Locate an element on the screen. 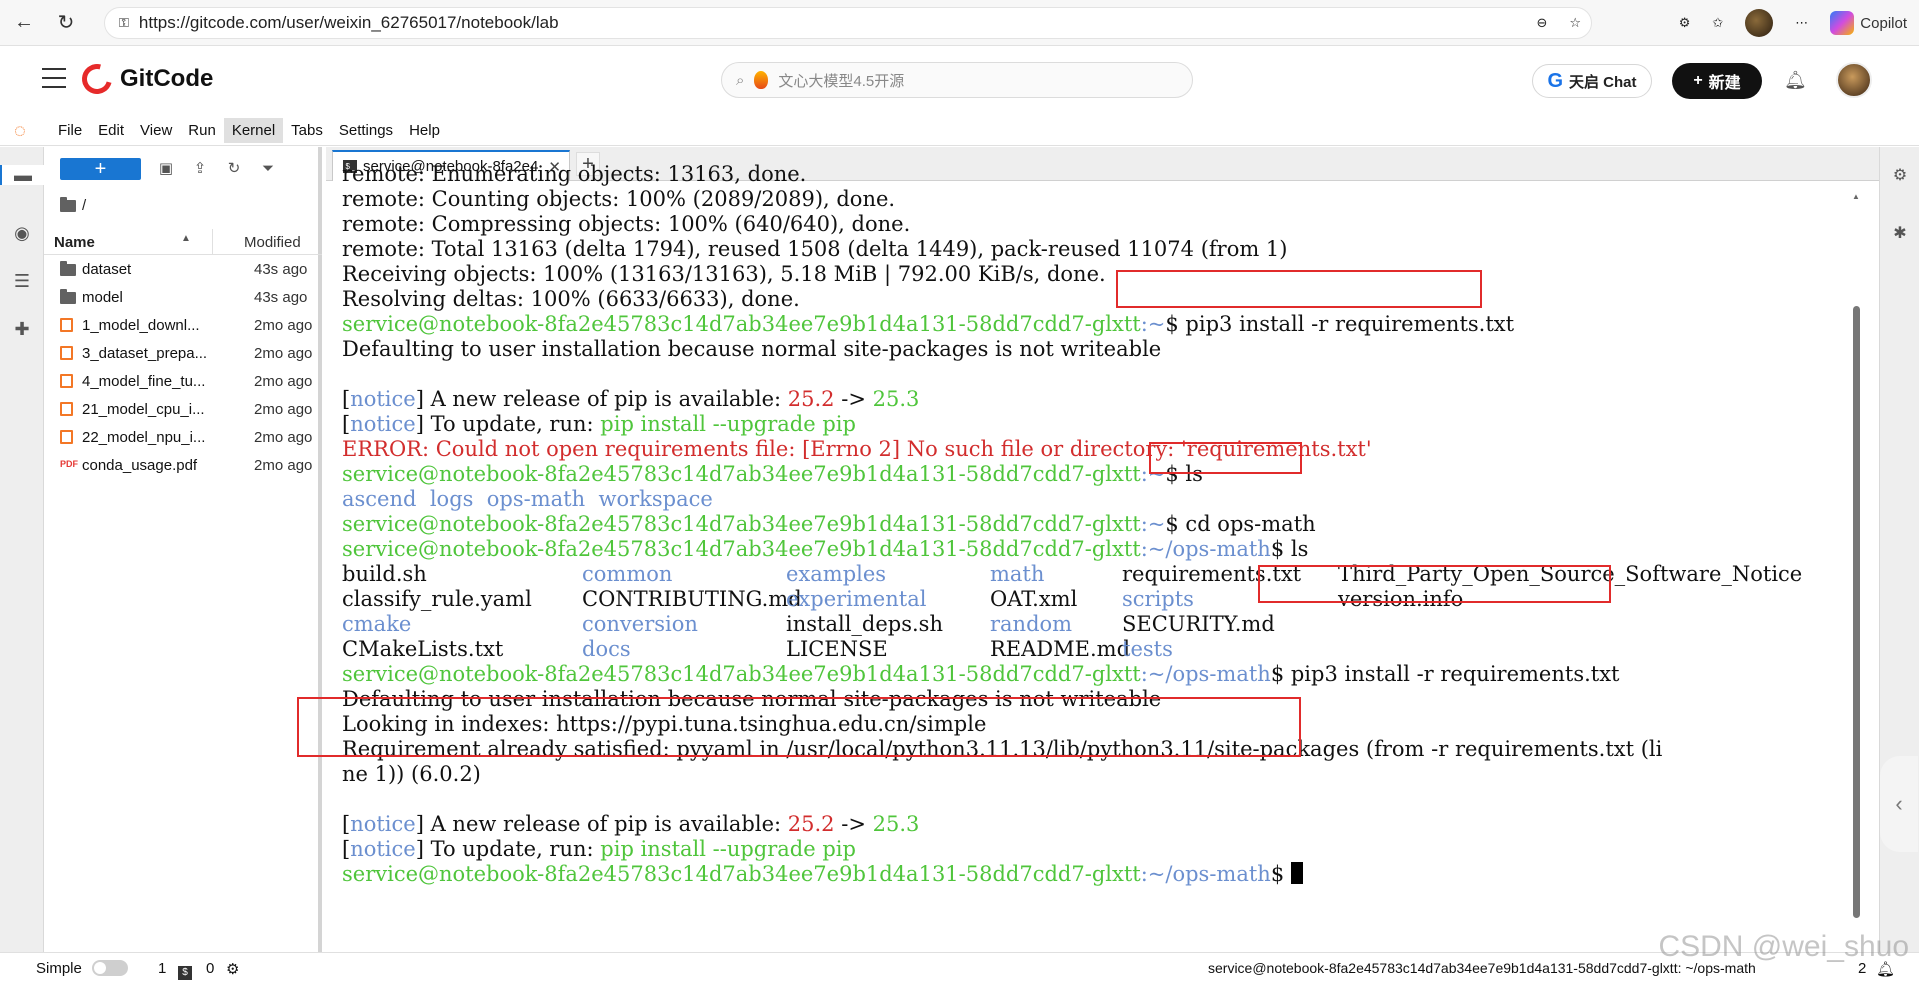 Image resolution: width=1919 pixels, height=984 pixels. terminal-status-icon: $ is located at coordinates (185, 971).